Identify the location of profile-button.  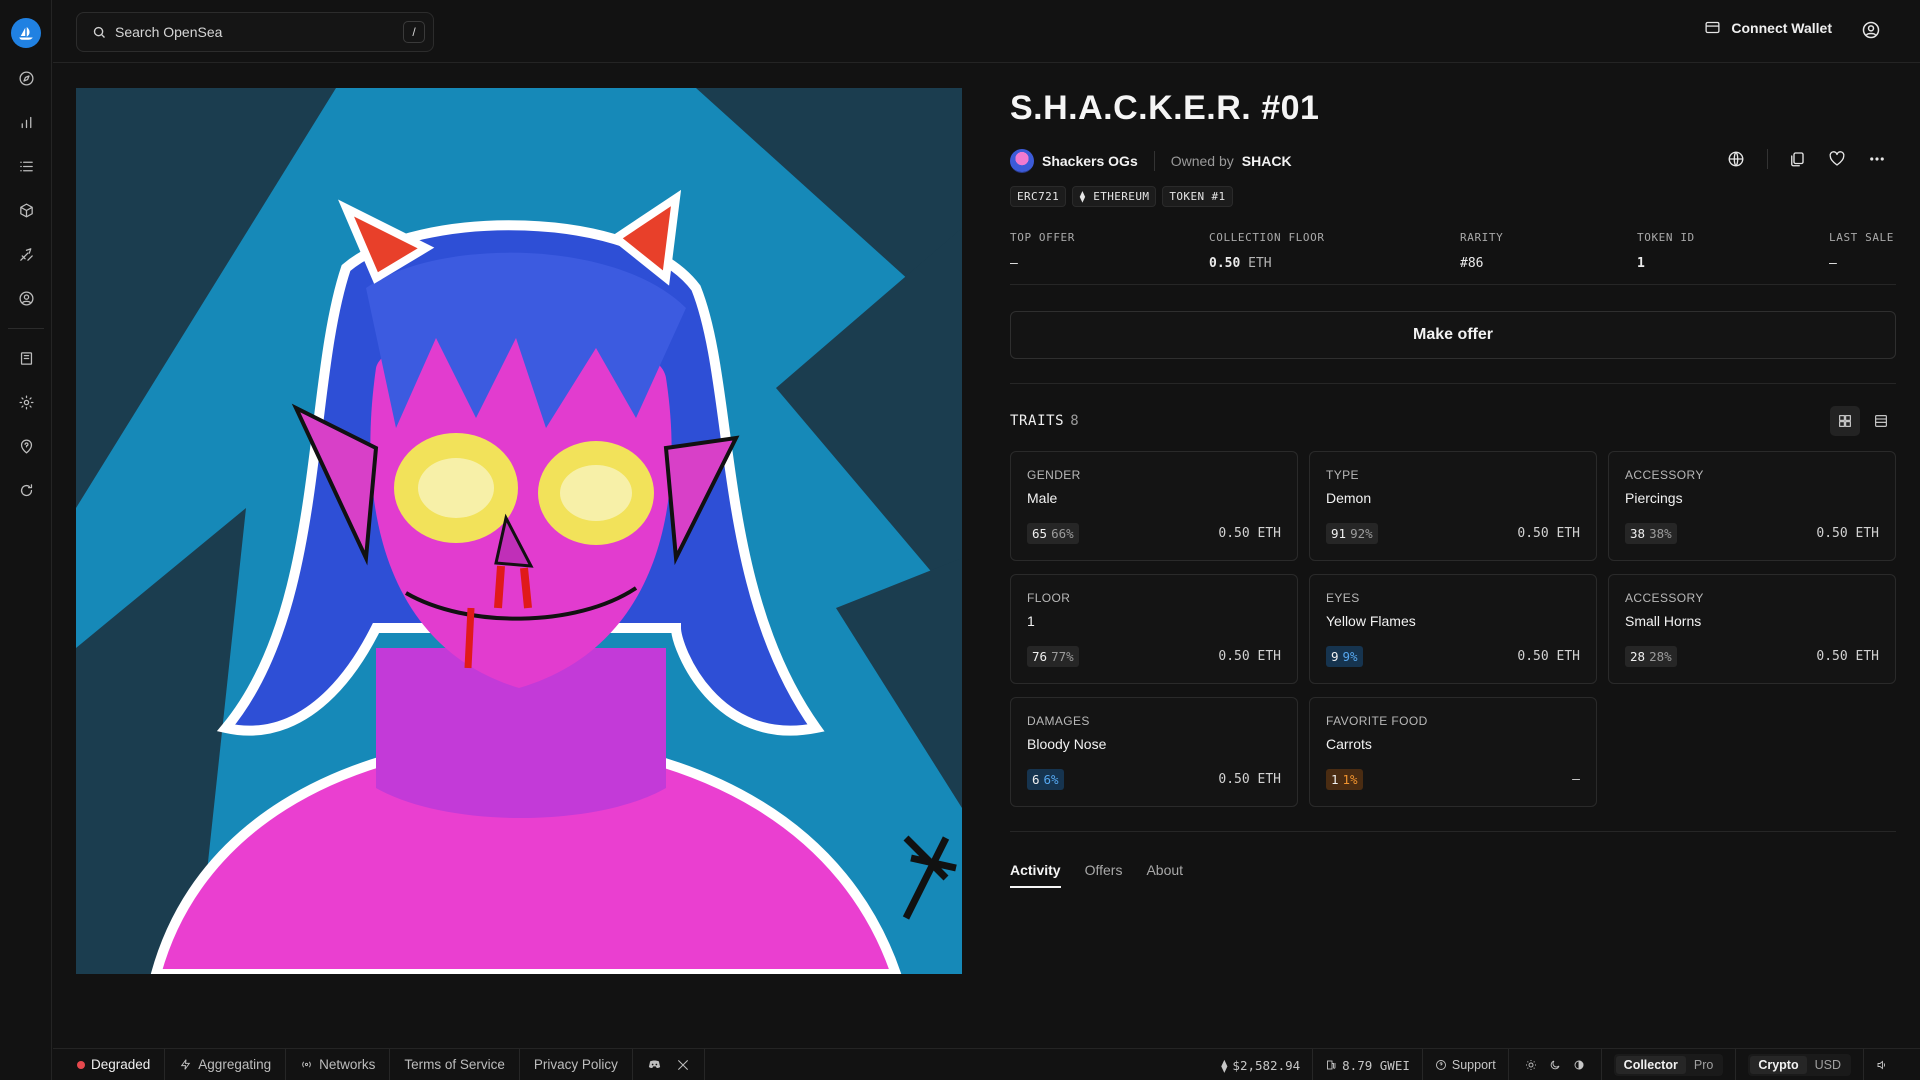
(1872, 31).